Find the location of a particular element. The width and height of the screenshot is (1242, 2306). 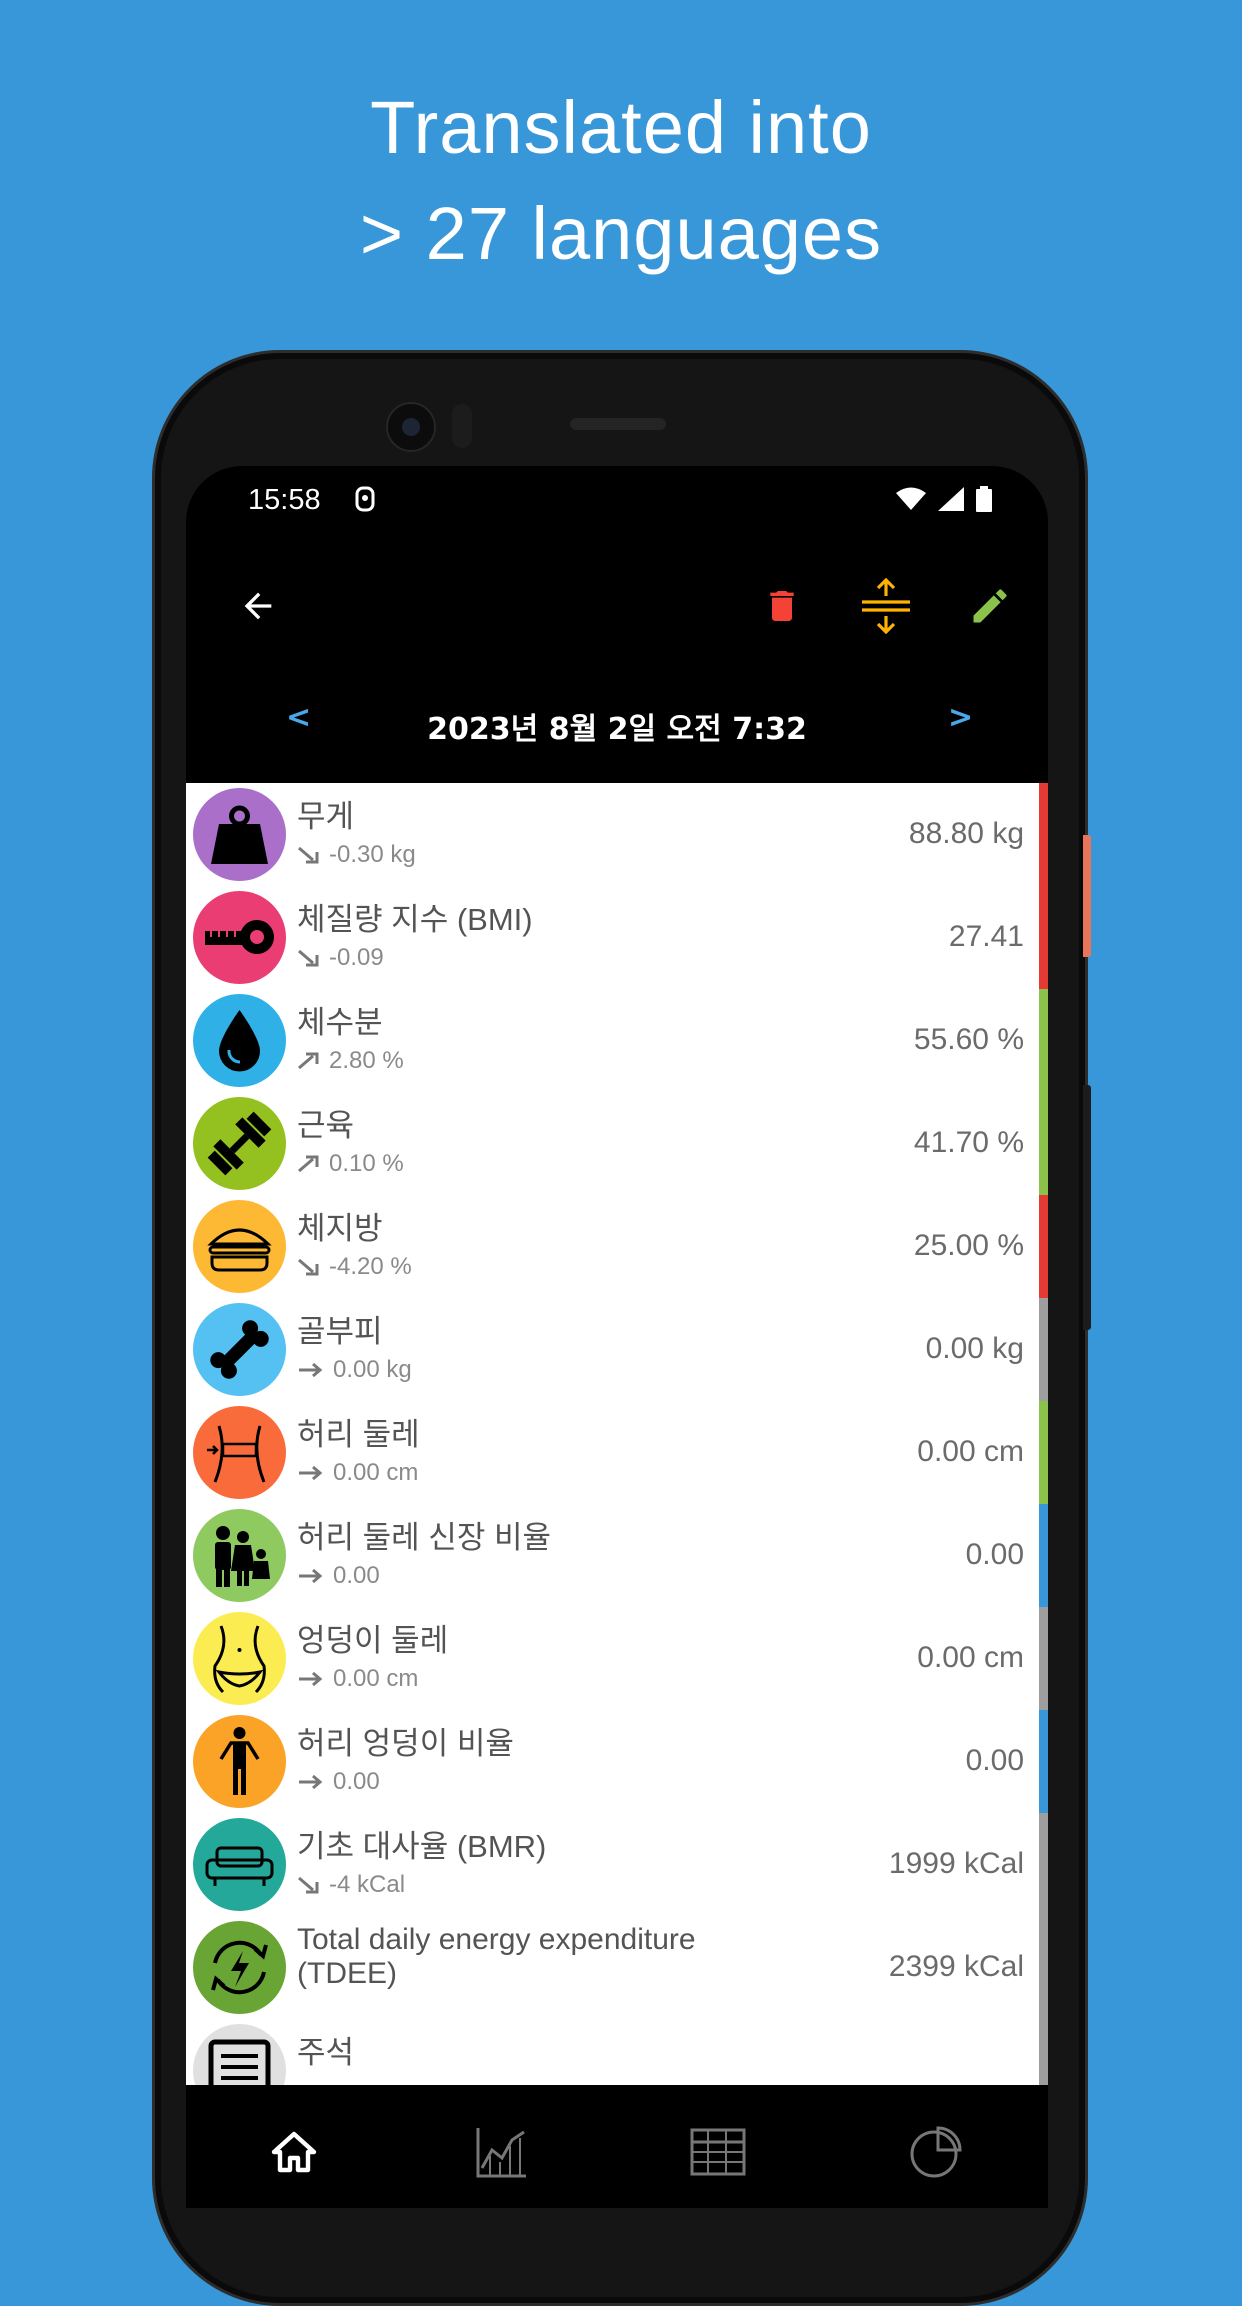

measurement-delta: 2.80 % is located at coordinates (350, 1061).